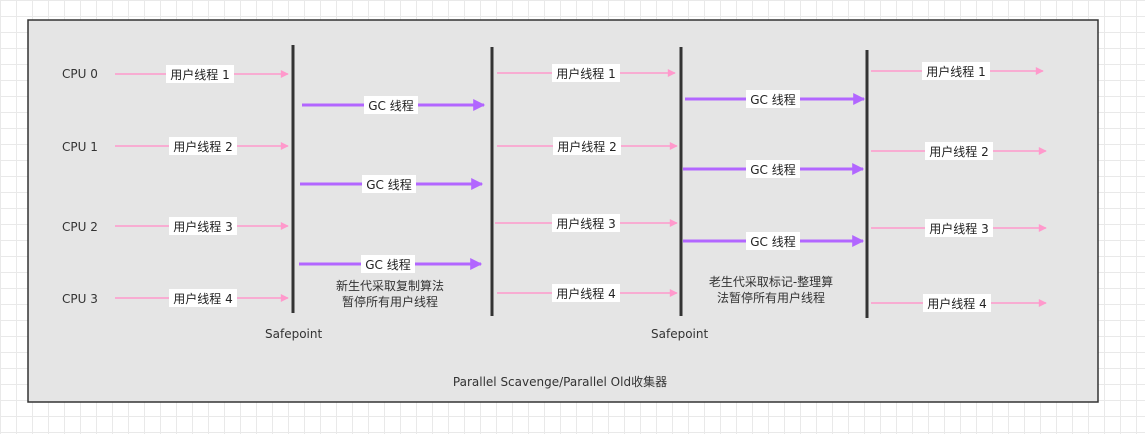  What do you see at coordinates (80, 227) in the screenshot?
I see `cpu-2-label: CPU 2` at bounding box center [80, 227].